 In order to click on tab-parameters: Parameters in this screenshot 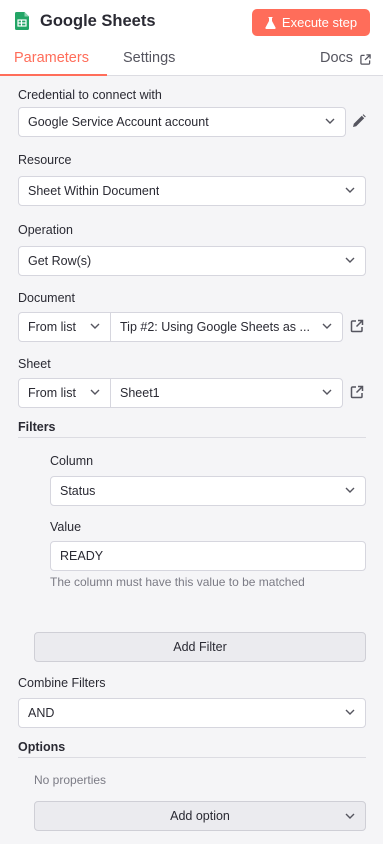, I will do `click(51, 58)`.